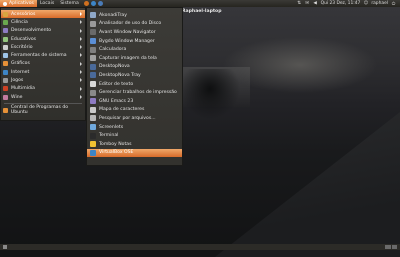 Image resolution: width=400 pixels, height=257 pixels. I want to click on submenu-item: GNU Emacs 23, so click(134, 101).